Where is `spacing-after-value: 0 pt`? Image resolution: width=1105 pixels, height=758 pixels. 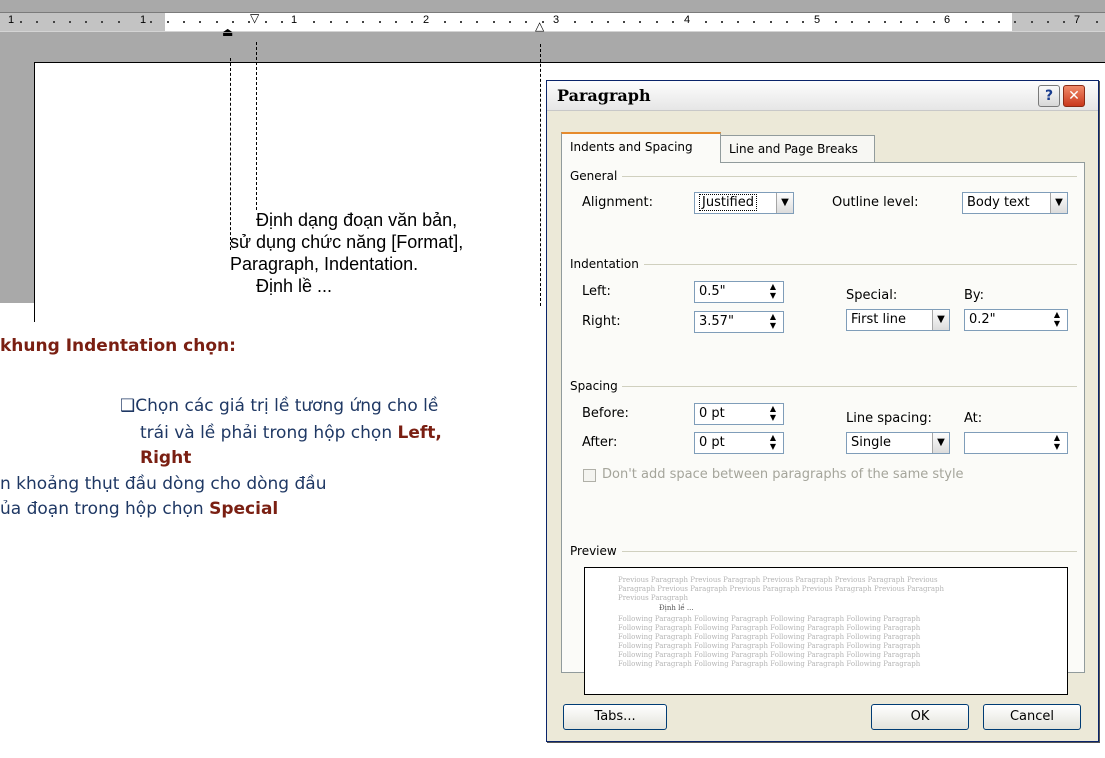 spacing-after-value: 0 pt is located at coordinates (712, 442).